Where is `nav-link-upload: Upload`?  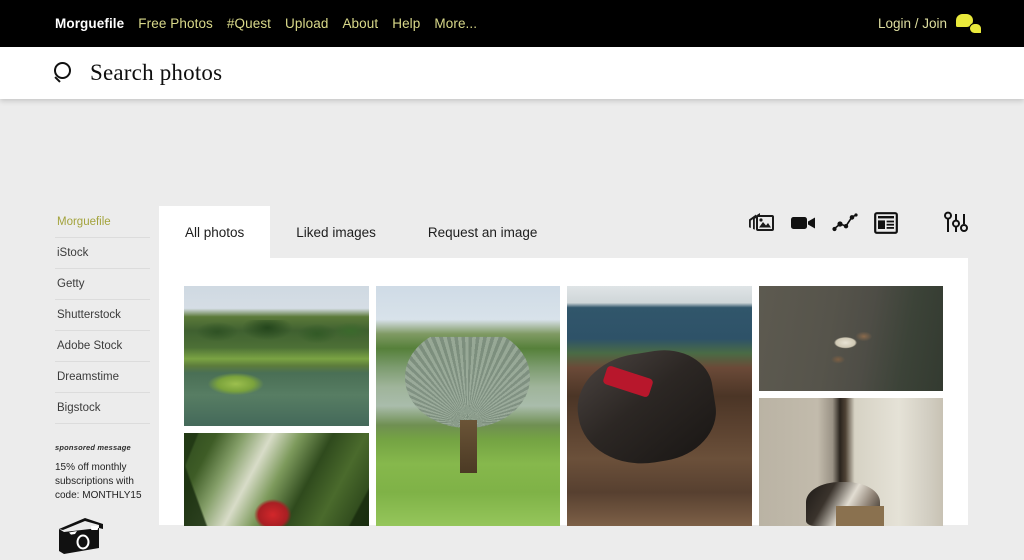
nav-link-upload: Upload is located at coordinates (306, 23).